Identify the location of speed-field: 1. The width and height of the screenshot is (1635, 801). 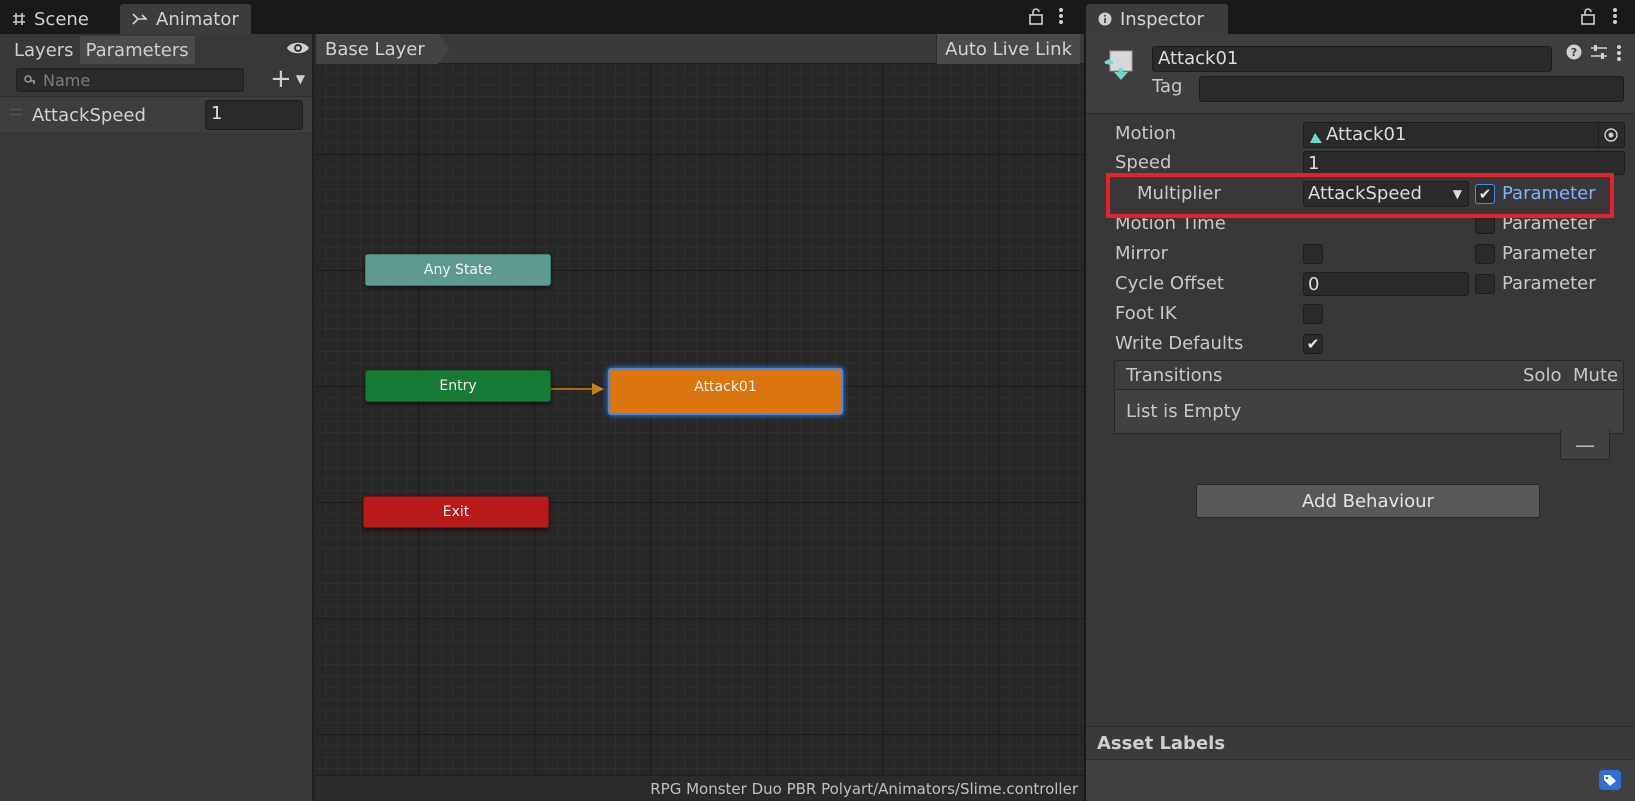
(1464, 163).